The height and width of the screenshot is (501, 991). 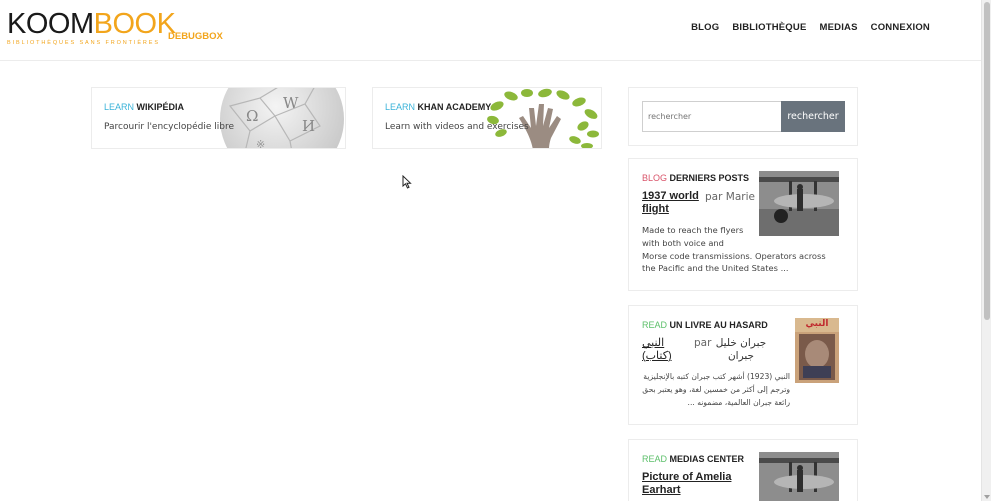 I want to click on khan-tree-icon, so click(x=543, y=118).